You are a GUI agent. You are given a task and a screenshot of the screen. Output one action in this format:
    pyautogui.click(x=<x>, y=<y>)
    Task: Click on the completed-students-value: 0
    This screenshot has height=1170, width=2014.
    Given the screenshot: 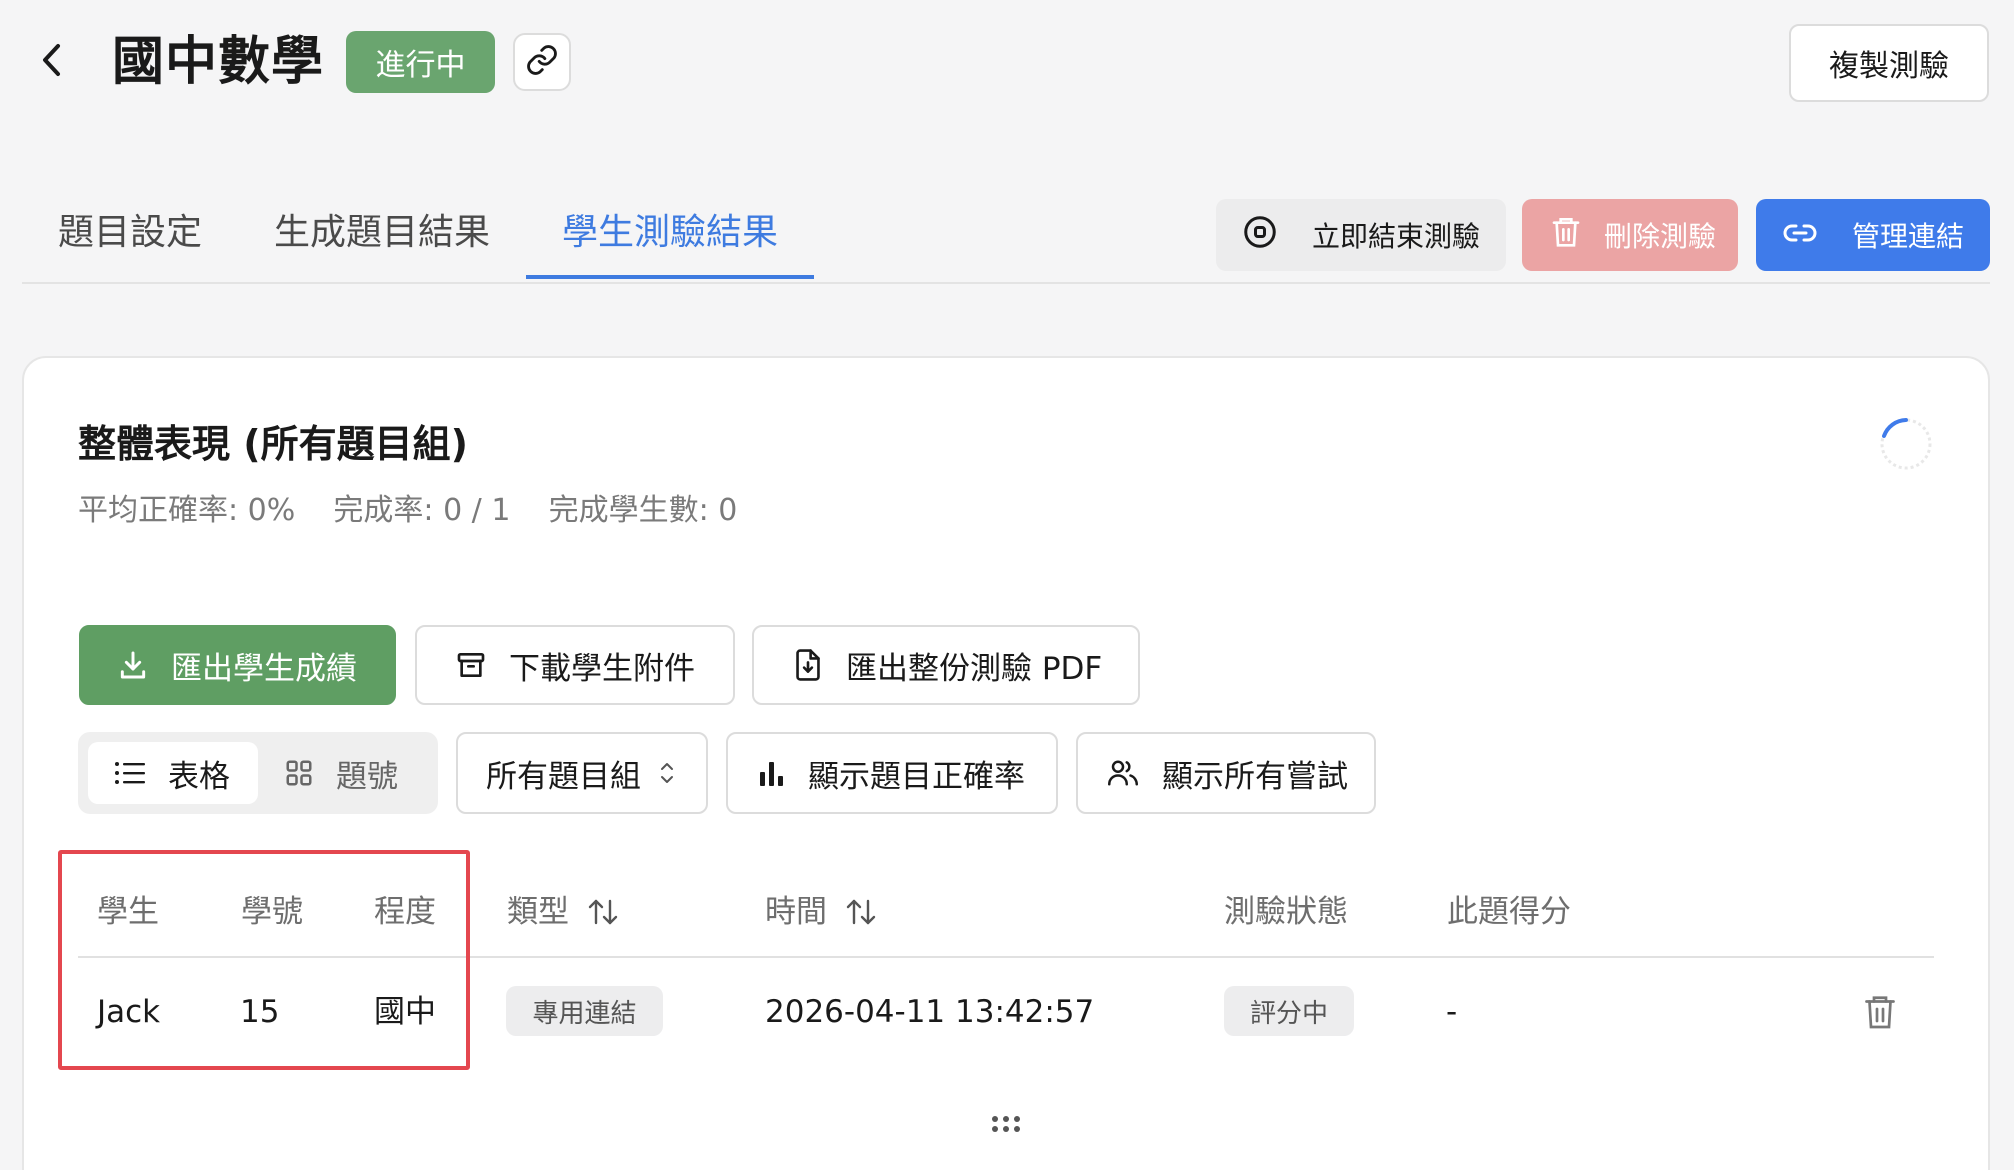 What is the action you would take?
    pyautogui.click(x=728, y=510)
    